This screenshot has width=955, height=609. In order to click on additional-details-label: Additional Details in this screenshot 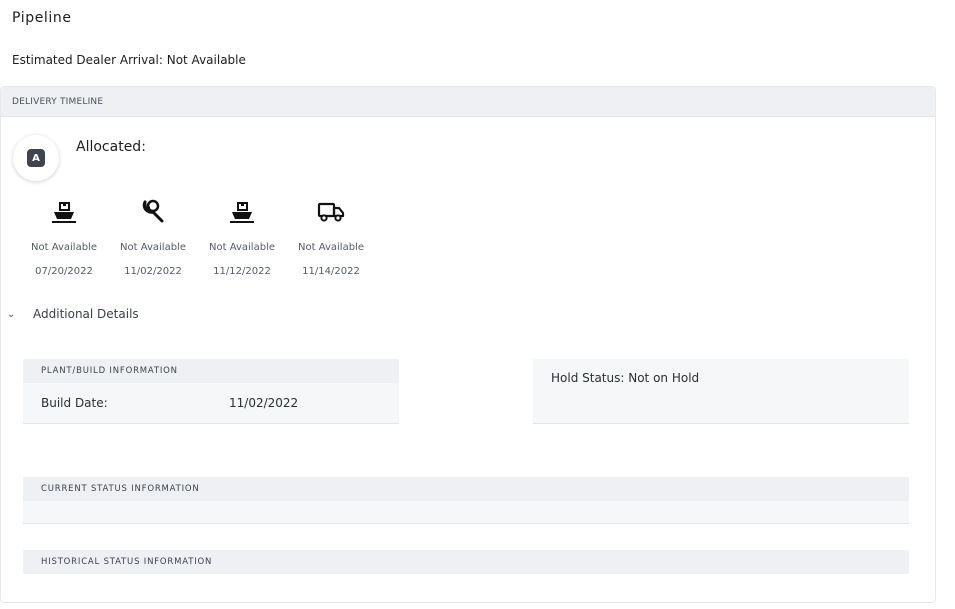, I will do `click(86, 314)`.